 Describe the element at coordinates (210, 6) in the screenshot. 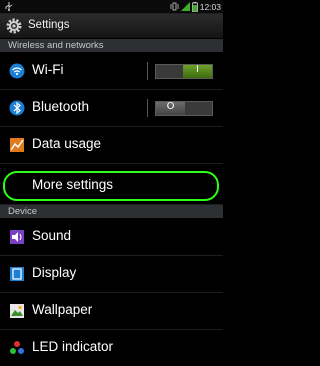

I see `status-time: 12:03` at that location.